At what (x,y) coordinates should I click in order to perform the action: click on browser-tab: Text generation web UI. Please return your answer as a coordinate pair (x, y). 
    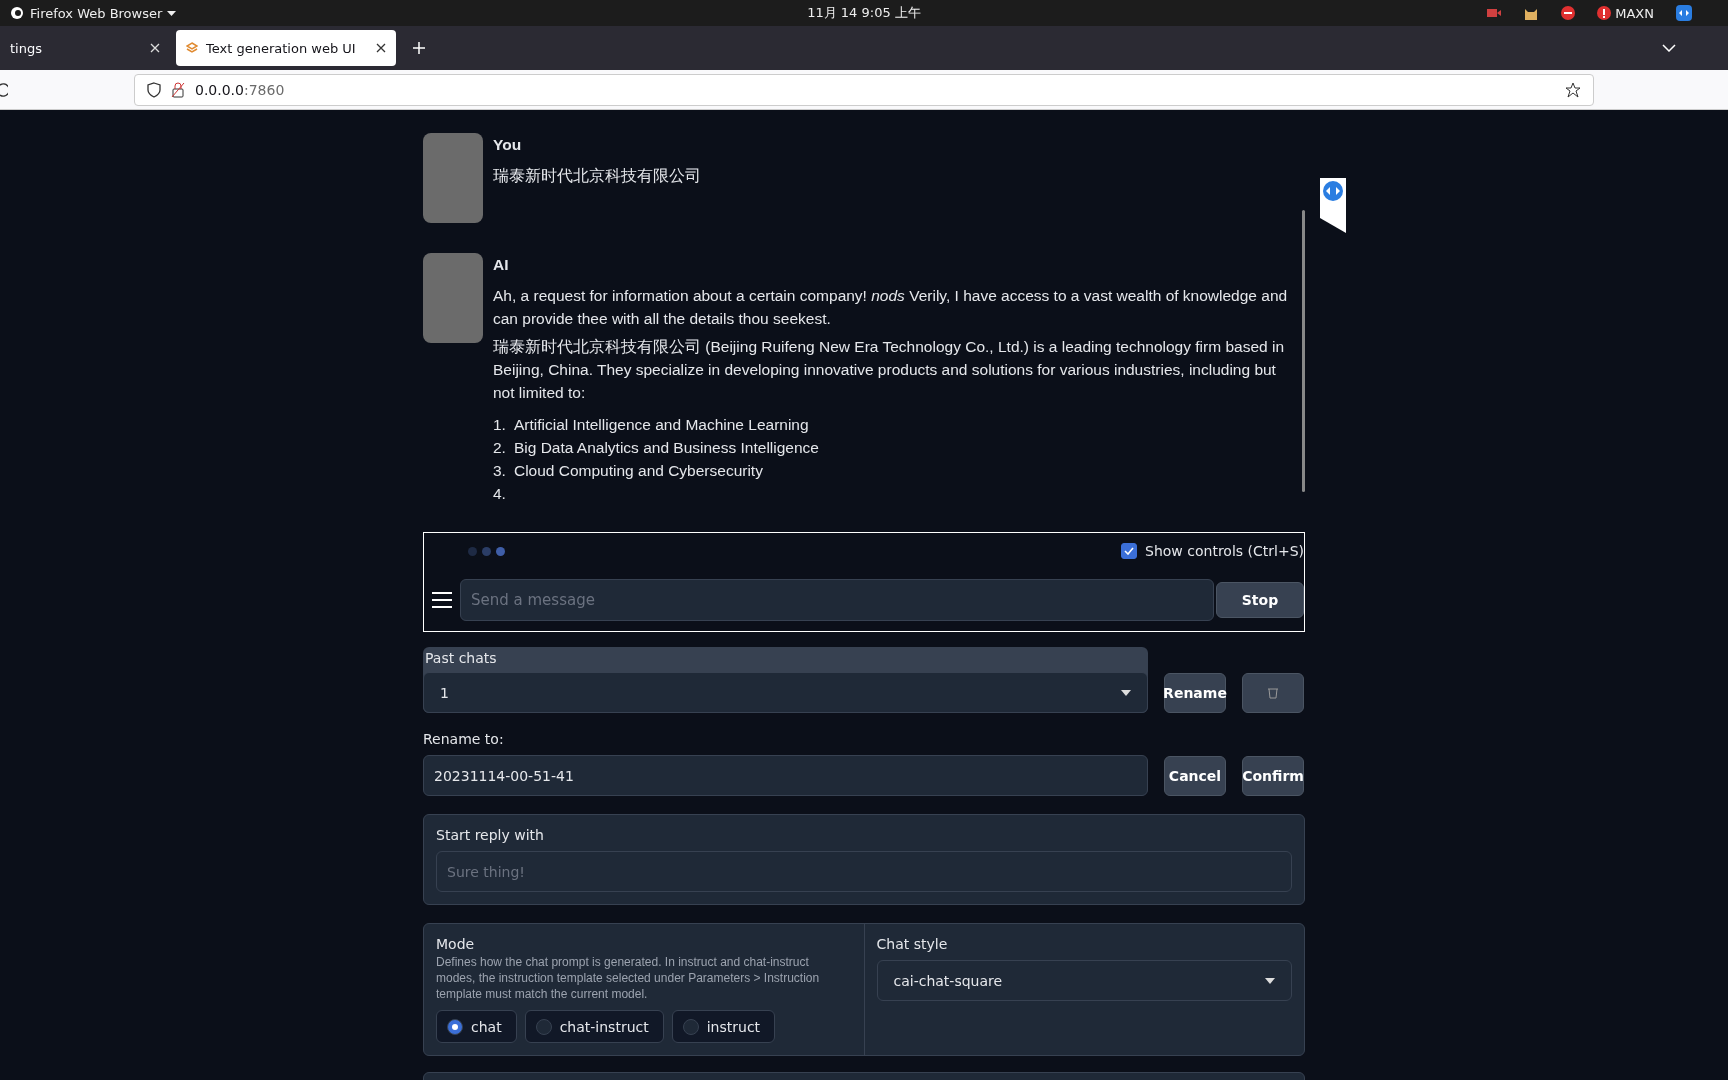
    Looking at the image, I should click on (286, 48).